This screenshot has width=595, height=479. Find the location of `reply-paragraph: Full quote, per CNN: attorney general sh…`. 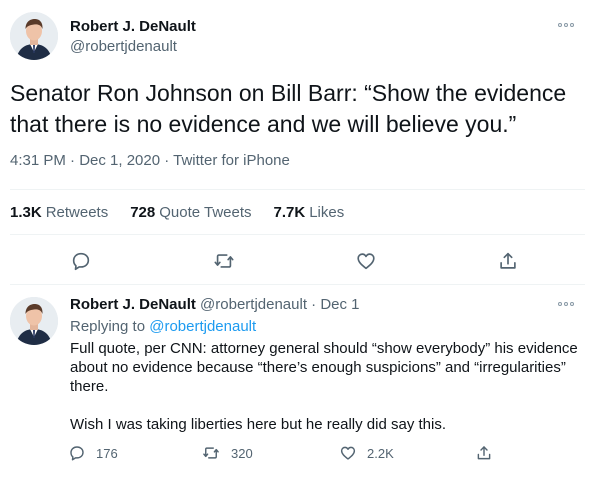

reply-paragraph: Full quote, per CNN: attorney general sh… is located at coordinates (324, 367).